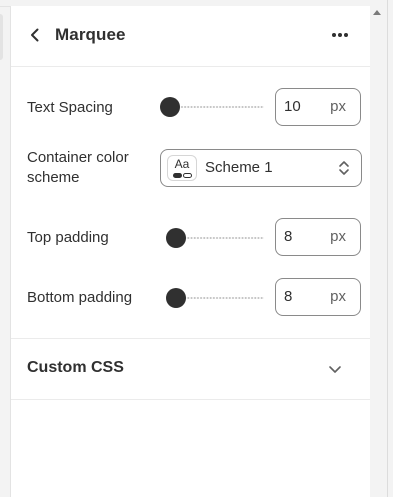 This screenshot has width=393, height=497. Describe the element at coordinates (191, 369) in the screenshot. I see `custom-css-section-toggle: Custom CSS` at that location.